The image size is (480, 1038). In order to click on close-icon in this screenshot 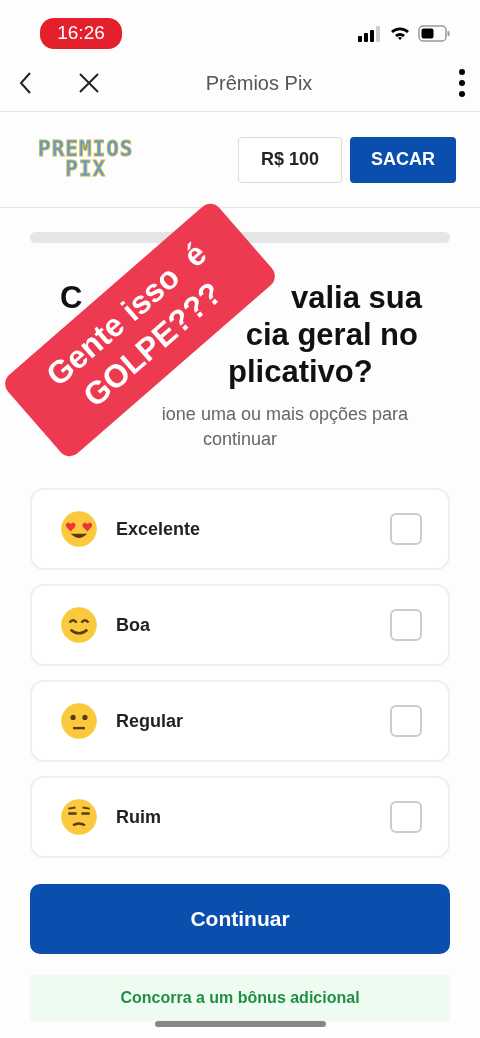, I will do `click(89, 83)`.